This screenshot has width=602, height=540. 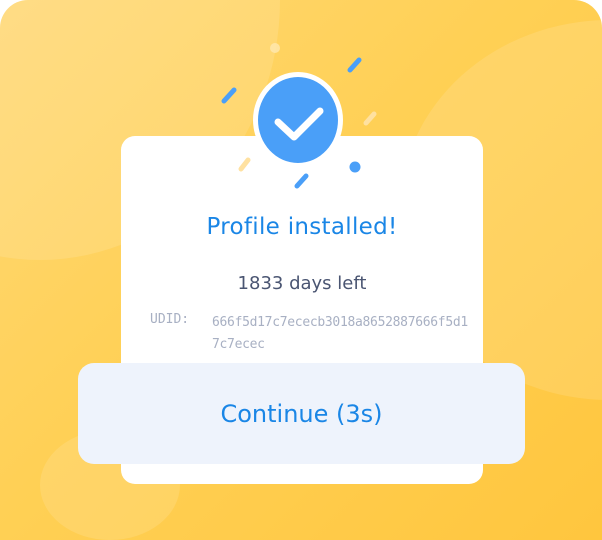 I want to click on days-left: 1833 days left, so click(x=302, y=283).